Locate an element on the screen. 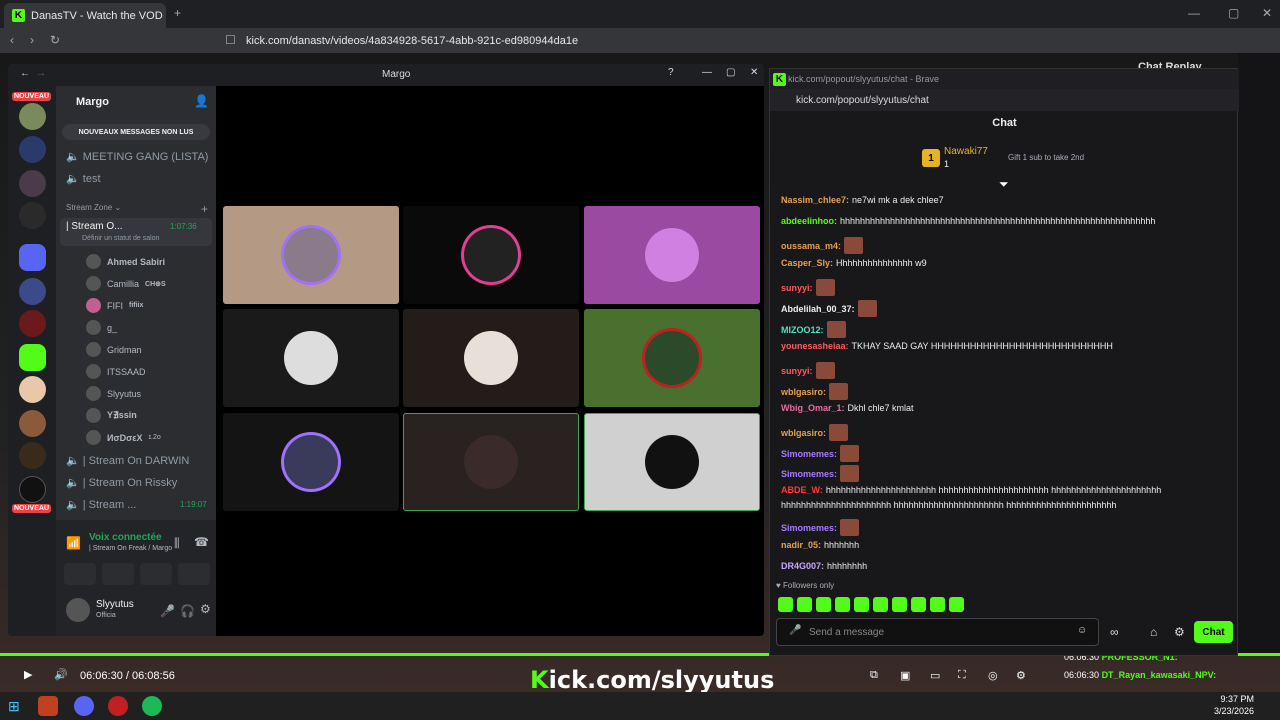 This screenshot has height=720, width=1280. user-avatar is located at coordinates (78, 610).